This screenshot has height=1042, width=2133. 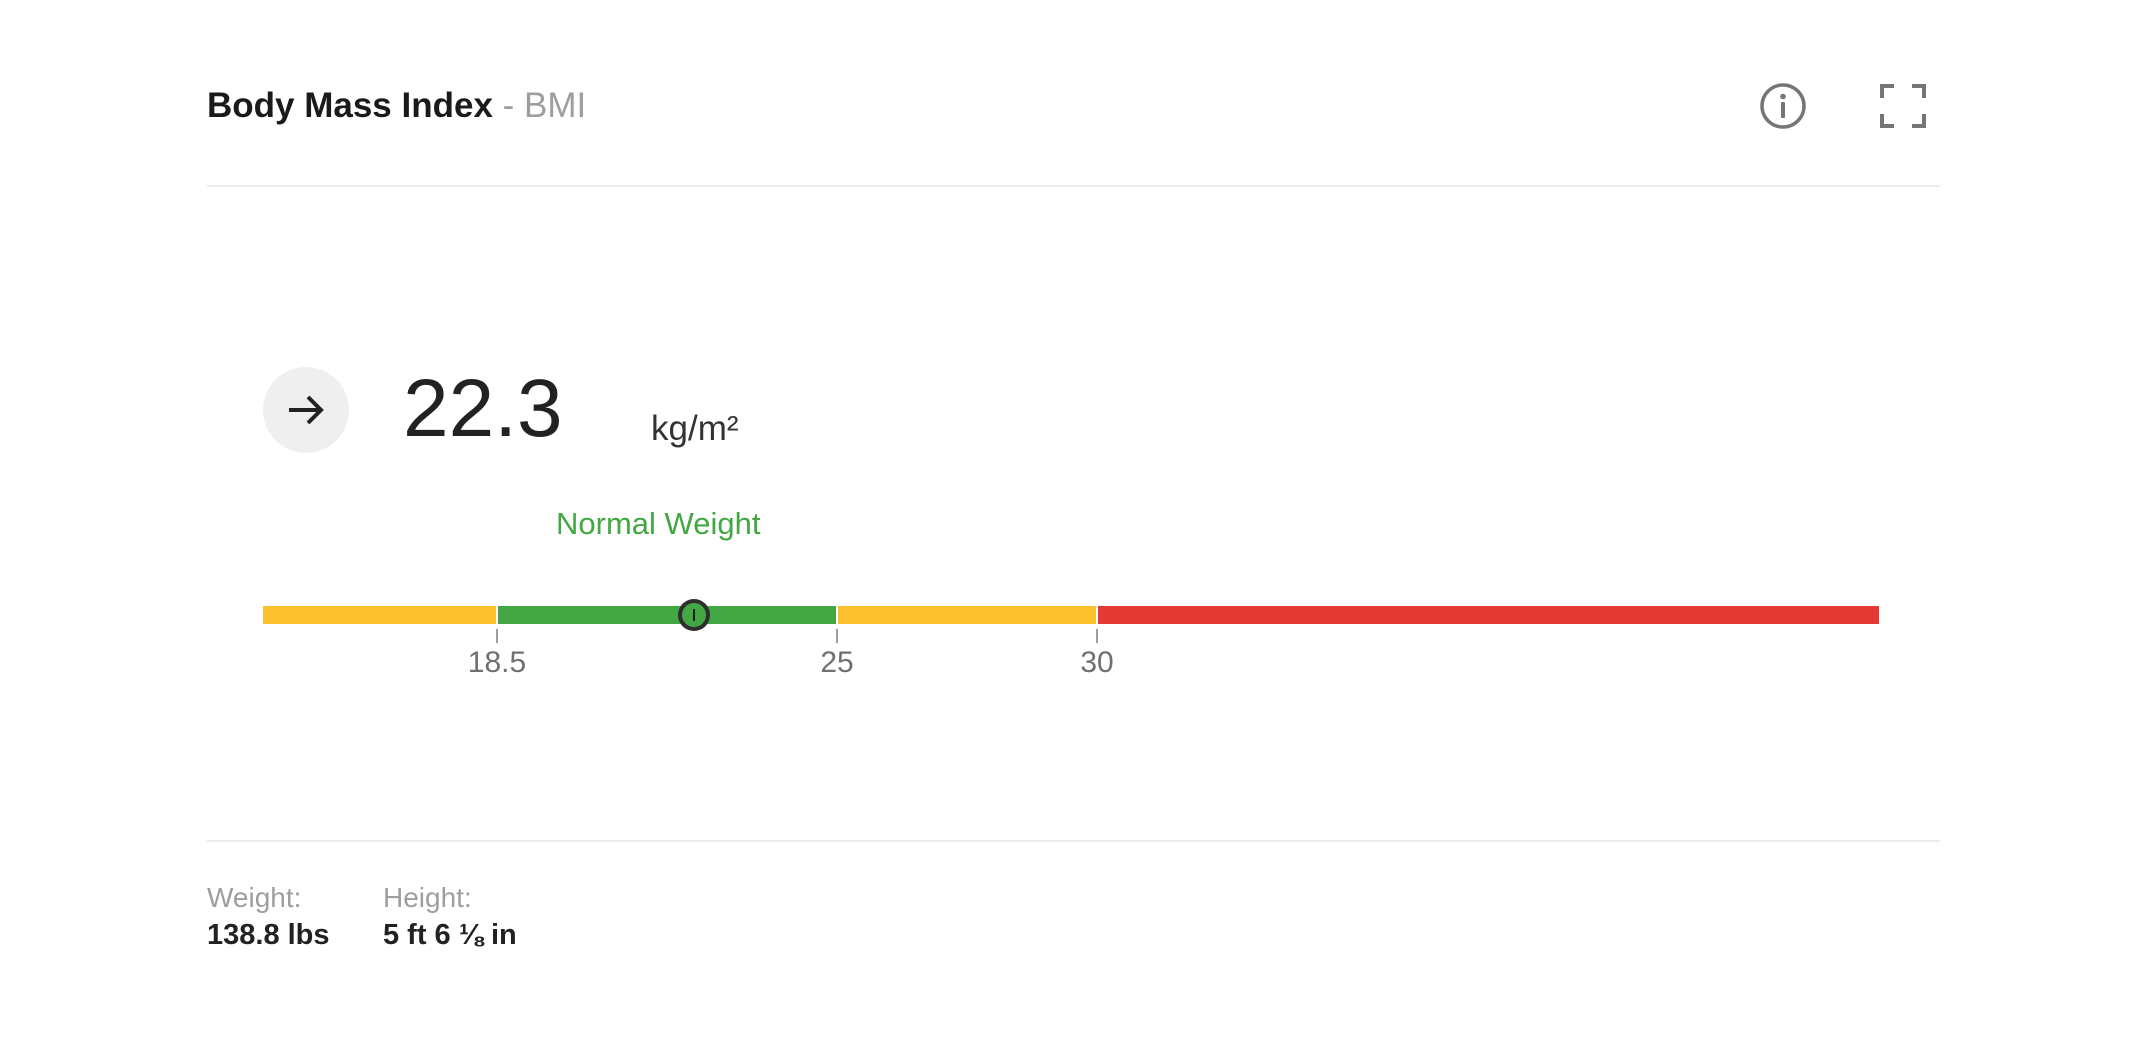 What do you see at coordinates (1073, 113) in the screenshot?
I see `card-header: Body Mass Index - BMI` at bounding box center [1073, 113].